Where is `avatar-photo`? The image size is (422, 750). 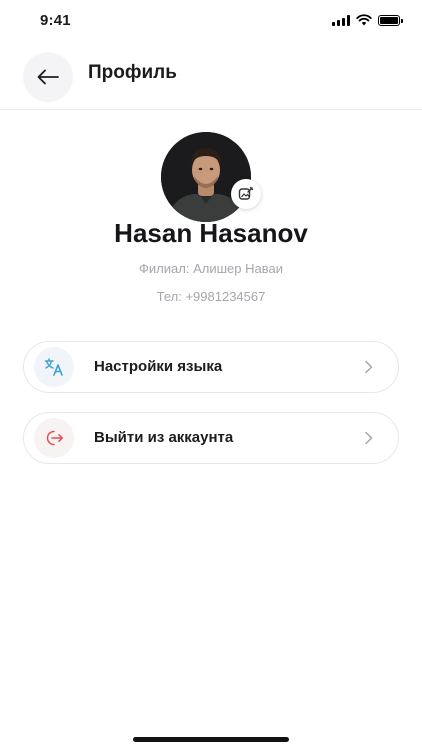 avatar-photo is located at coordinates (206, 177).